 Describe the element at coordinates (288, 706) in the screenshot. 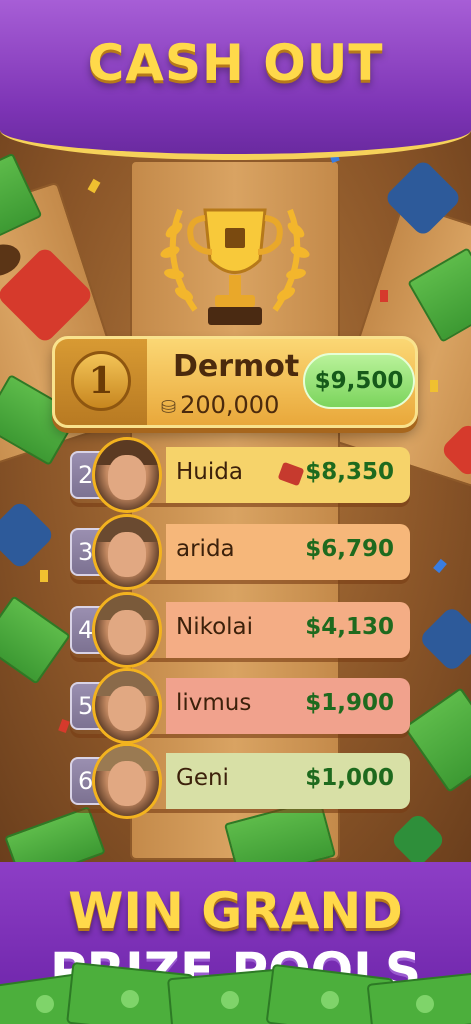

I see `row-bar: livmus $1,900` at that location.